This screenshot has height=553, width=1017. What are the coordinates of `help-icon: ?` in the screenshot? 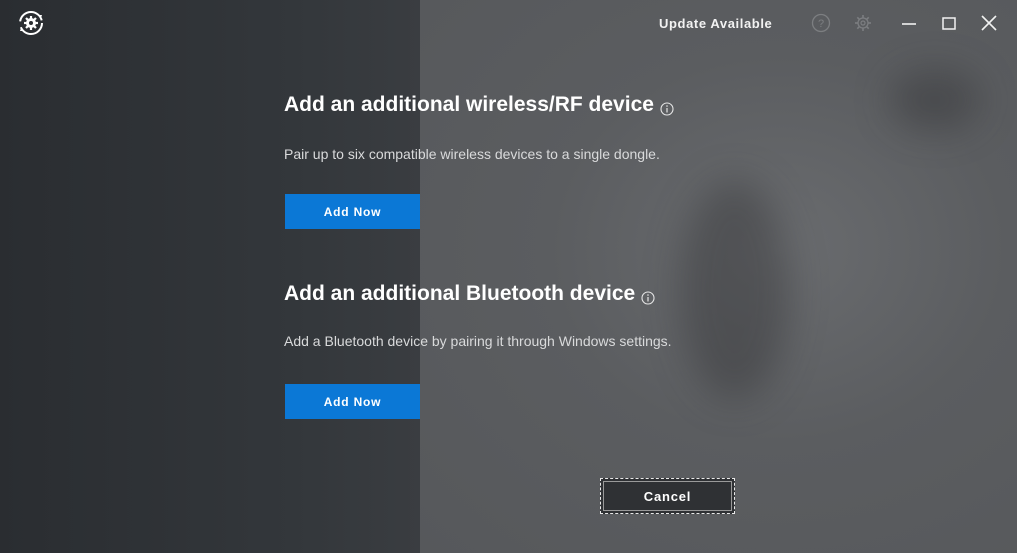 It's located at (821, 23).